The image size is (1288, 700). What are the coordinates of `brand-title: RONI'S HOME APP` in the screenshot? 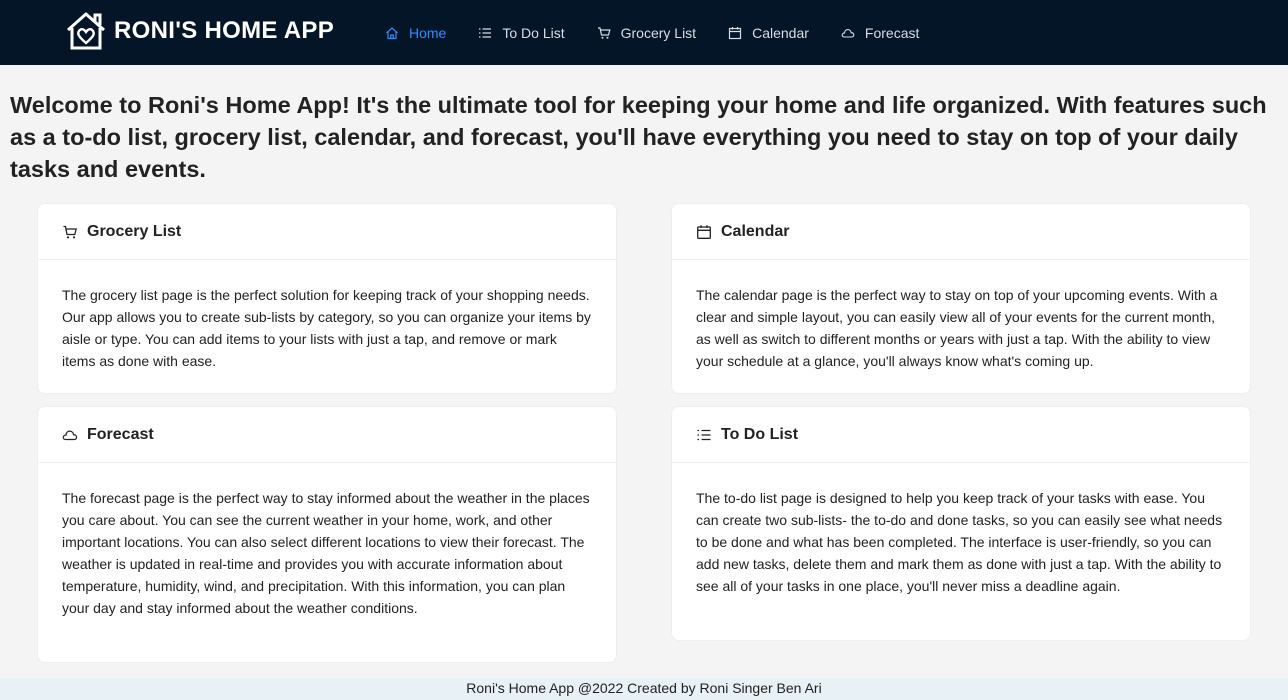 It's located at (224, 30).